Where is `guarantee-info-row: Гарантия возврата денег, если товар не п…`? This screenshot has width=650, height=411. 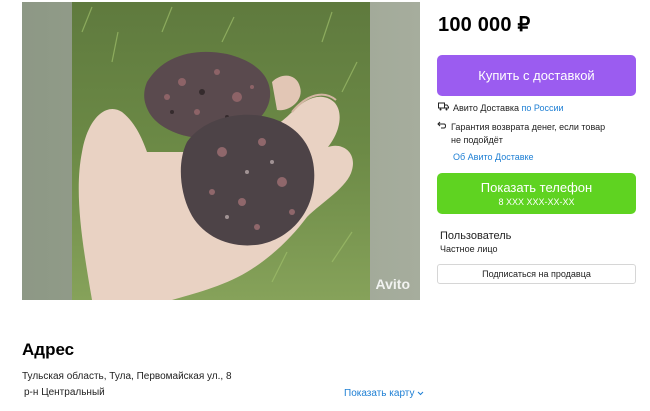
guarantee-info-row: Гарантия возврата денег, если товар не п… is located at coordinates (527, 134).